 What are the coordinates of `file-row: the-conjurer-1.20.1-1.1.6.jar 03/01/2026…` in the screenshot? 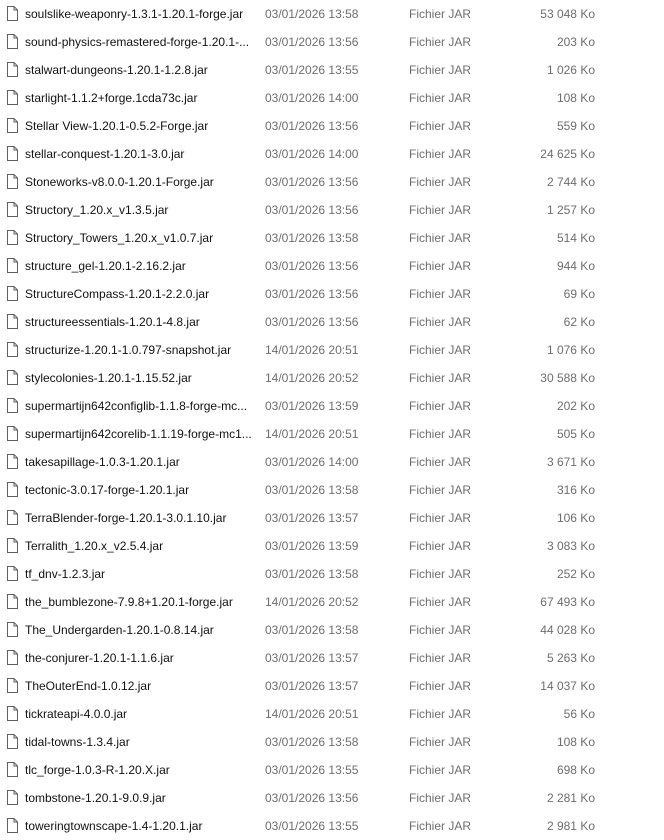 It's located at (332, 658).